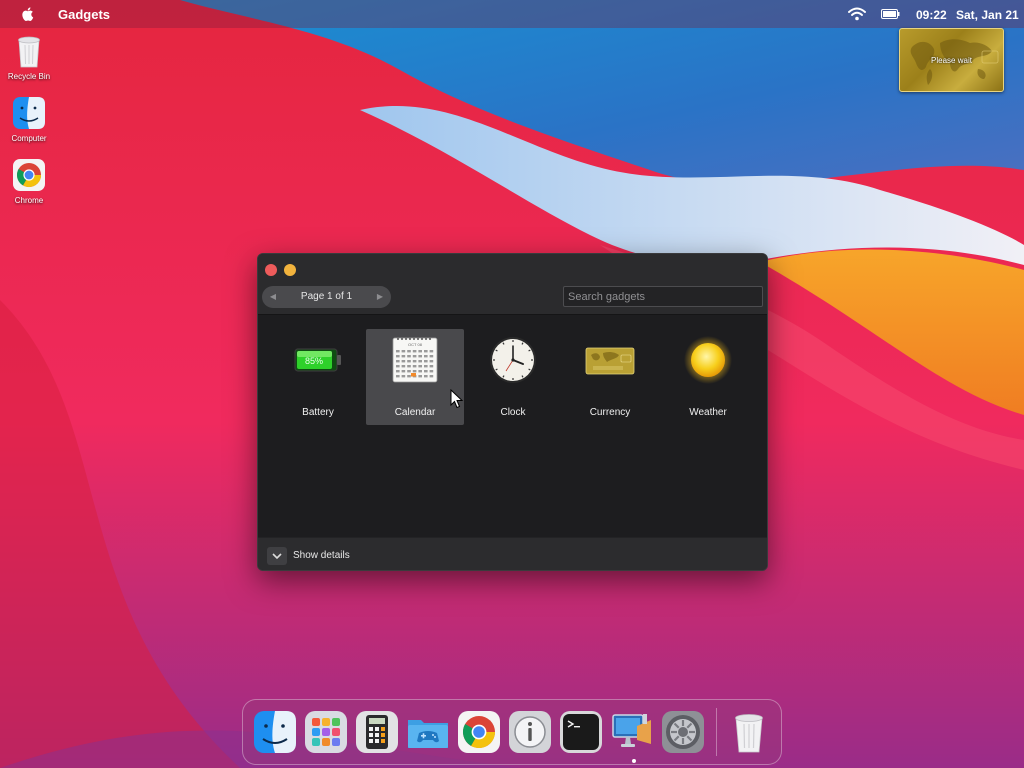  I want to click on page-indicator: Page 1 of 1, so click(326, 296).